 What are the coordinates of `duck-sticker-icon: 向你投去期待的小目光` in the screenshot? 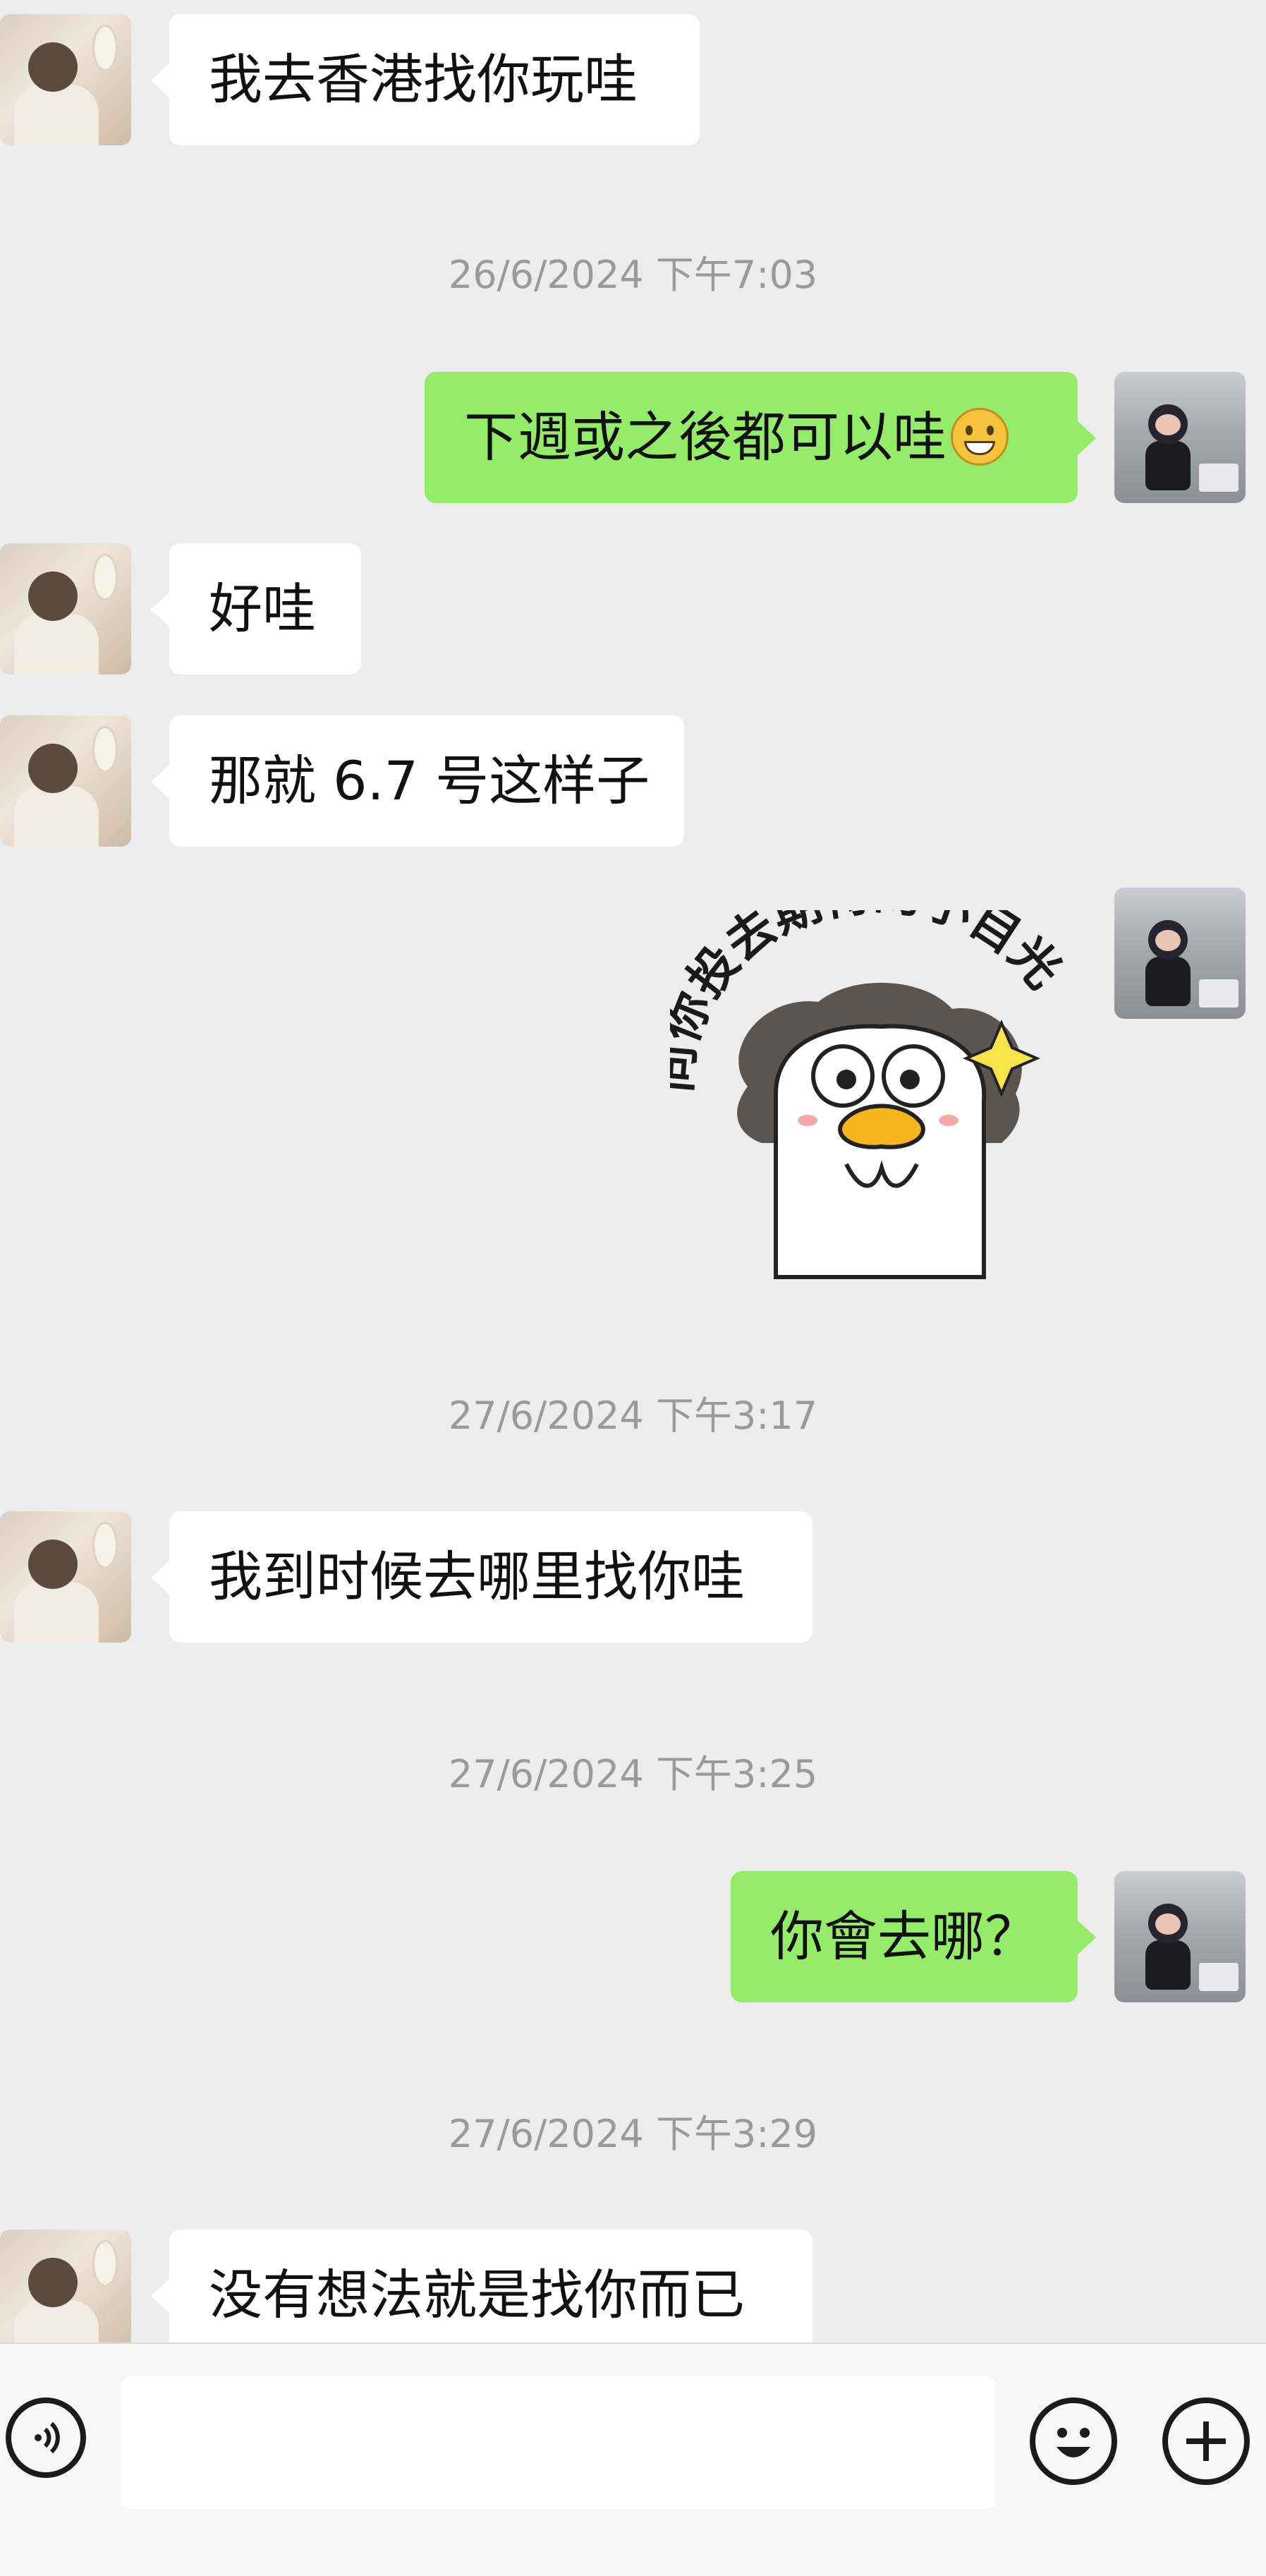 It's located at (858, 1072).